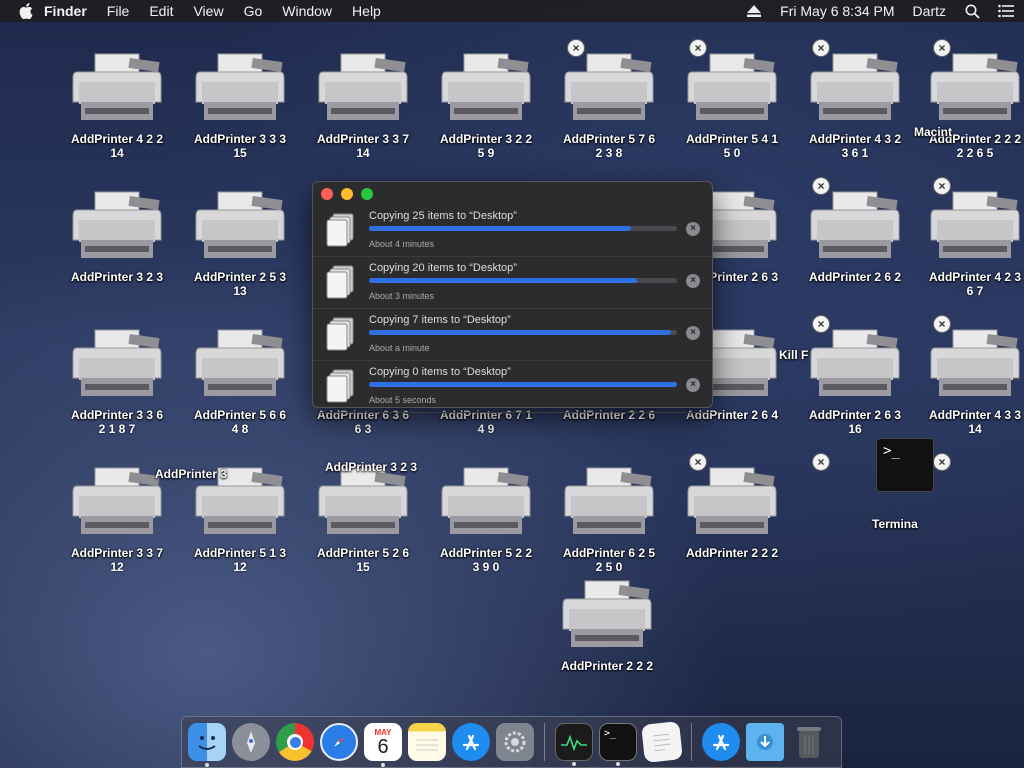 This screenshot has height=768, width=1024. I want to click on menu-user: Dartz, so click(929, 11).